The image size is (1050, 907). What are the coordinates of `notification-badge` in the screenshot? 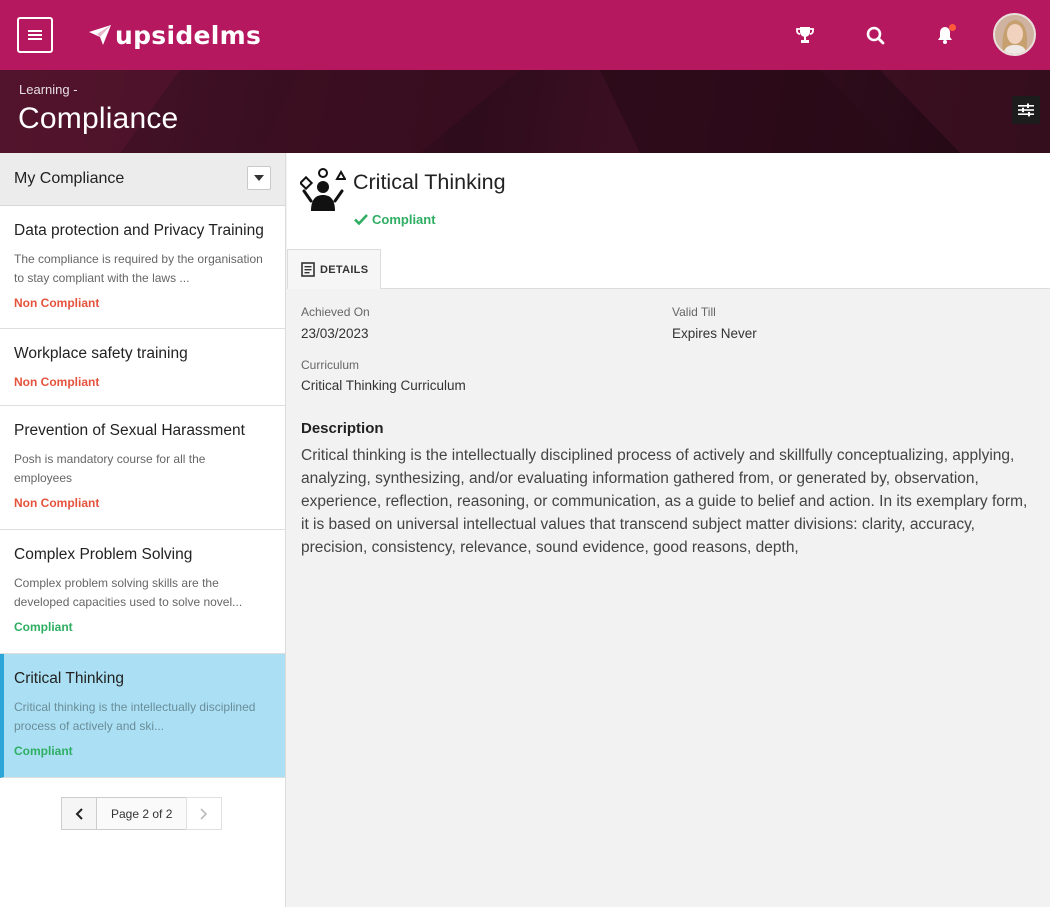 It's located at (952, 27).